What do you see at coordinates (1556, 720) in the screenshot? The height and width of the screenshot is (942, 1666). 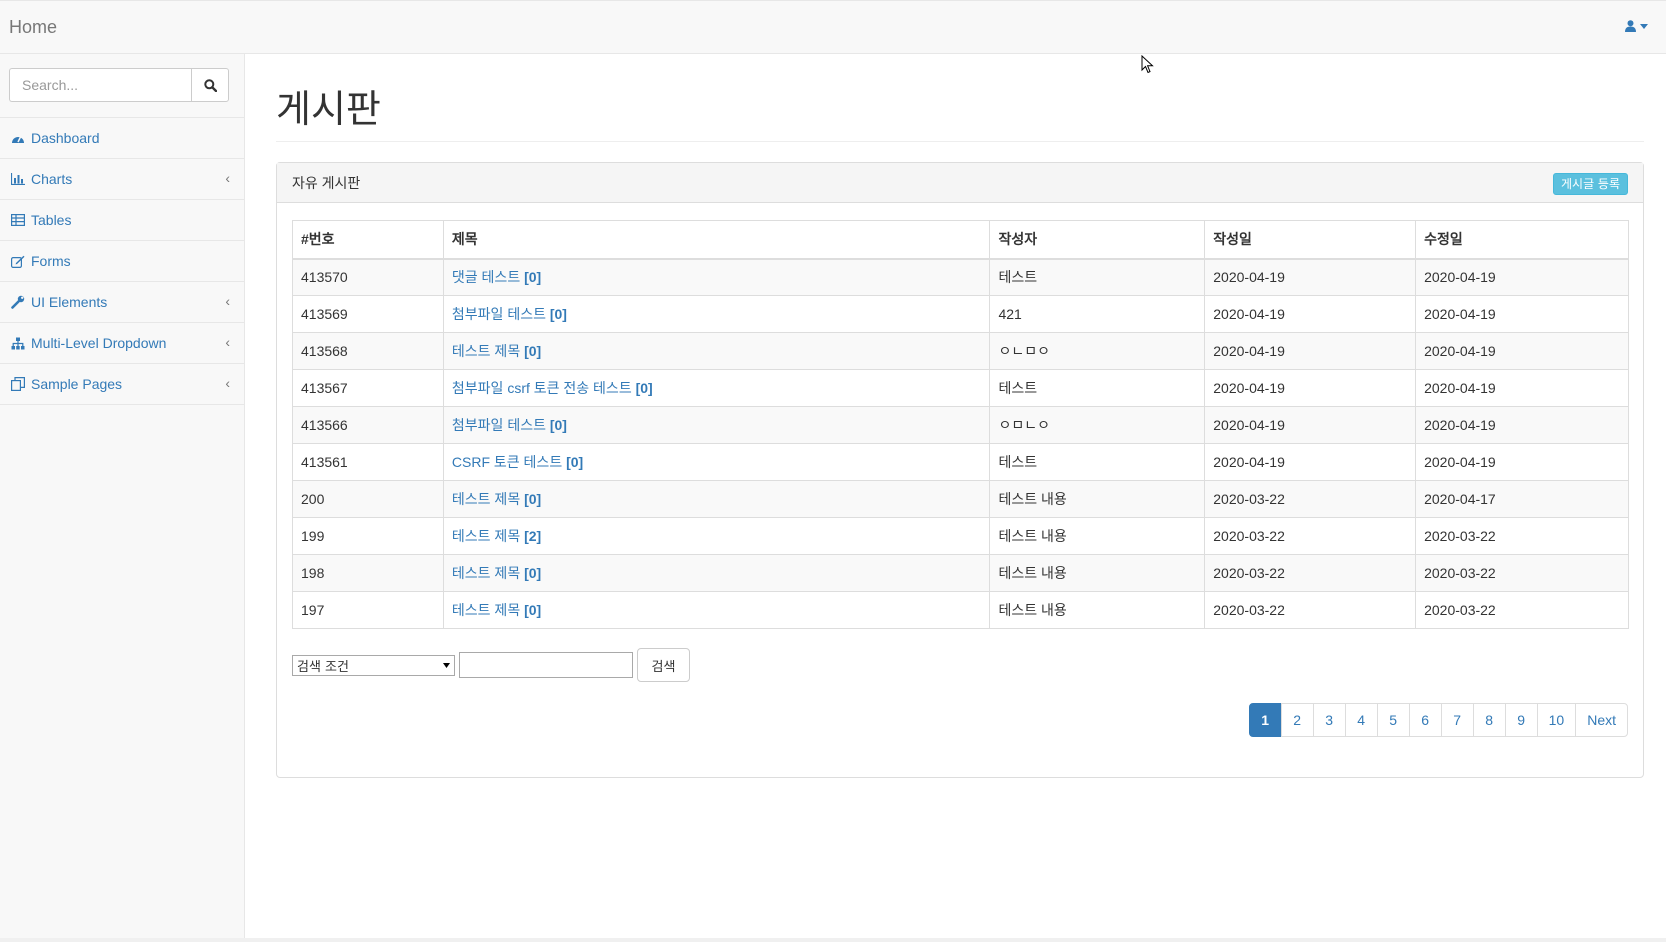 I see `page-link: 10` at bounding box center [1556, 720].